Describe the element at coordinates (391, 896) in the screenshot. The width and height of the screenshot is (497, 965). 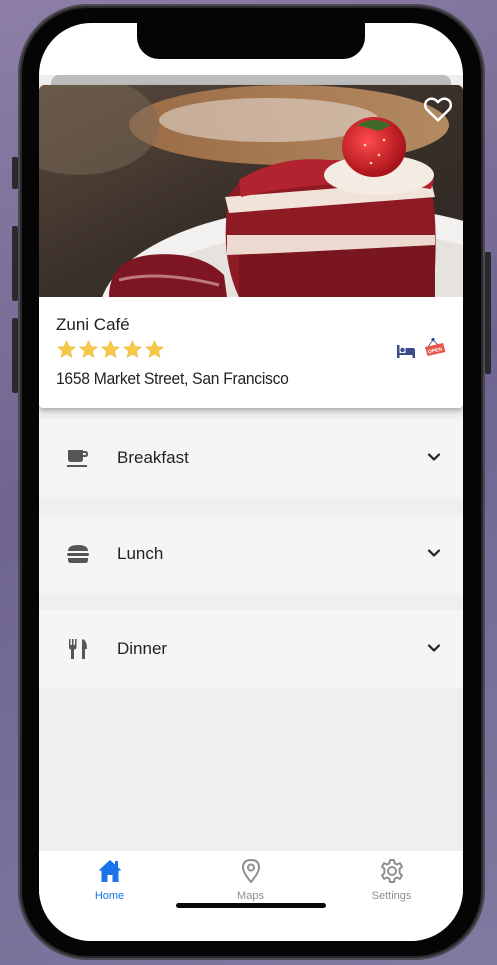
I see `tab-label: Settings` at that location.